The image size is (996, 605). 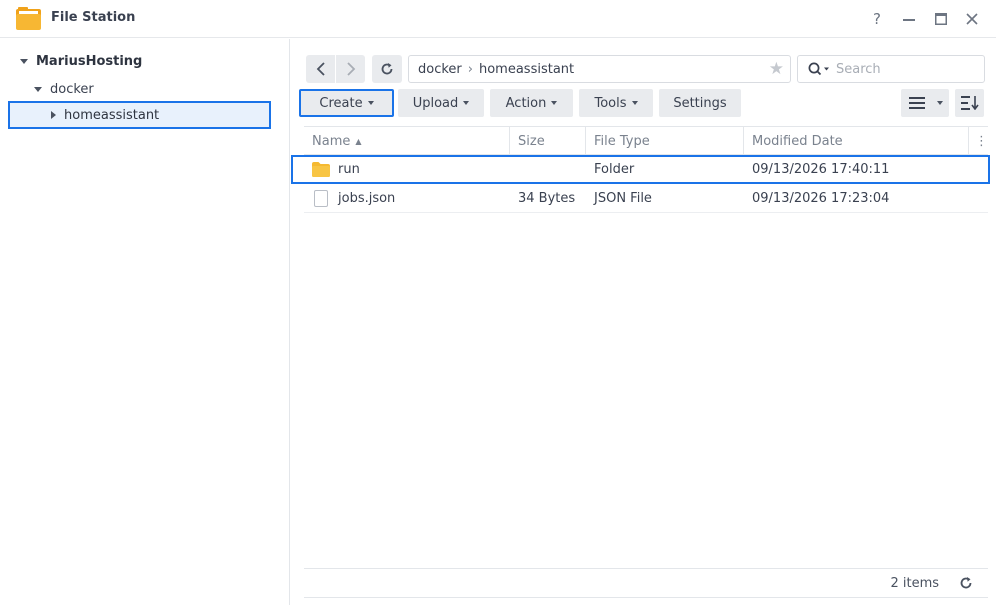 What do you see at coordinates (89, 61) in the screenshot?
I see `tree-node-label: MariusHosting` at bounding box center [89, 61].